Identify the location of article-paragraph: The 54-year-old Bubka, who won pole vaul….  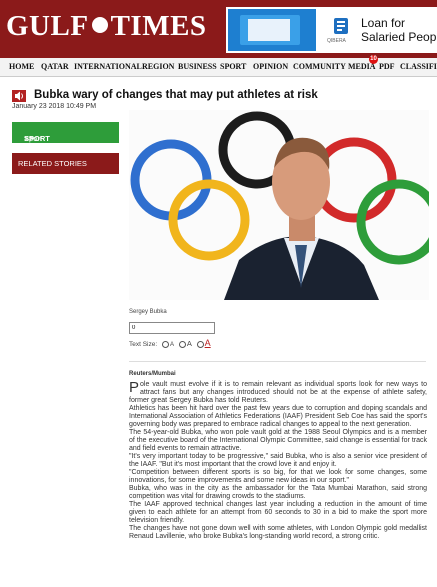
(278, 440).